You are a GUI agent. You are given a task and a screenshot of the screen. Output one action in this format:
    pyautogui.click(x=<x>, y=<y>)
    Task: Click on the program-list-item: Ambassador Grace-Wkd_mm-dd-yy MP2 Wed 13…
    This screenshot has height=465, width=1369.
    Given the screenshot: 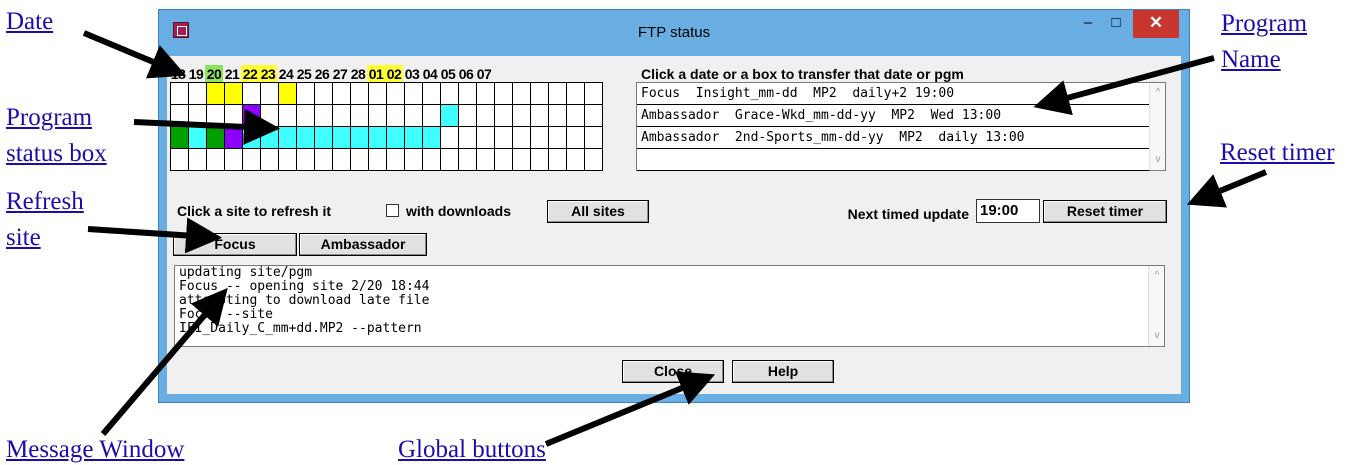 What is the action you would take?
    pyautogui.click(x=893, y=116)
    